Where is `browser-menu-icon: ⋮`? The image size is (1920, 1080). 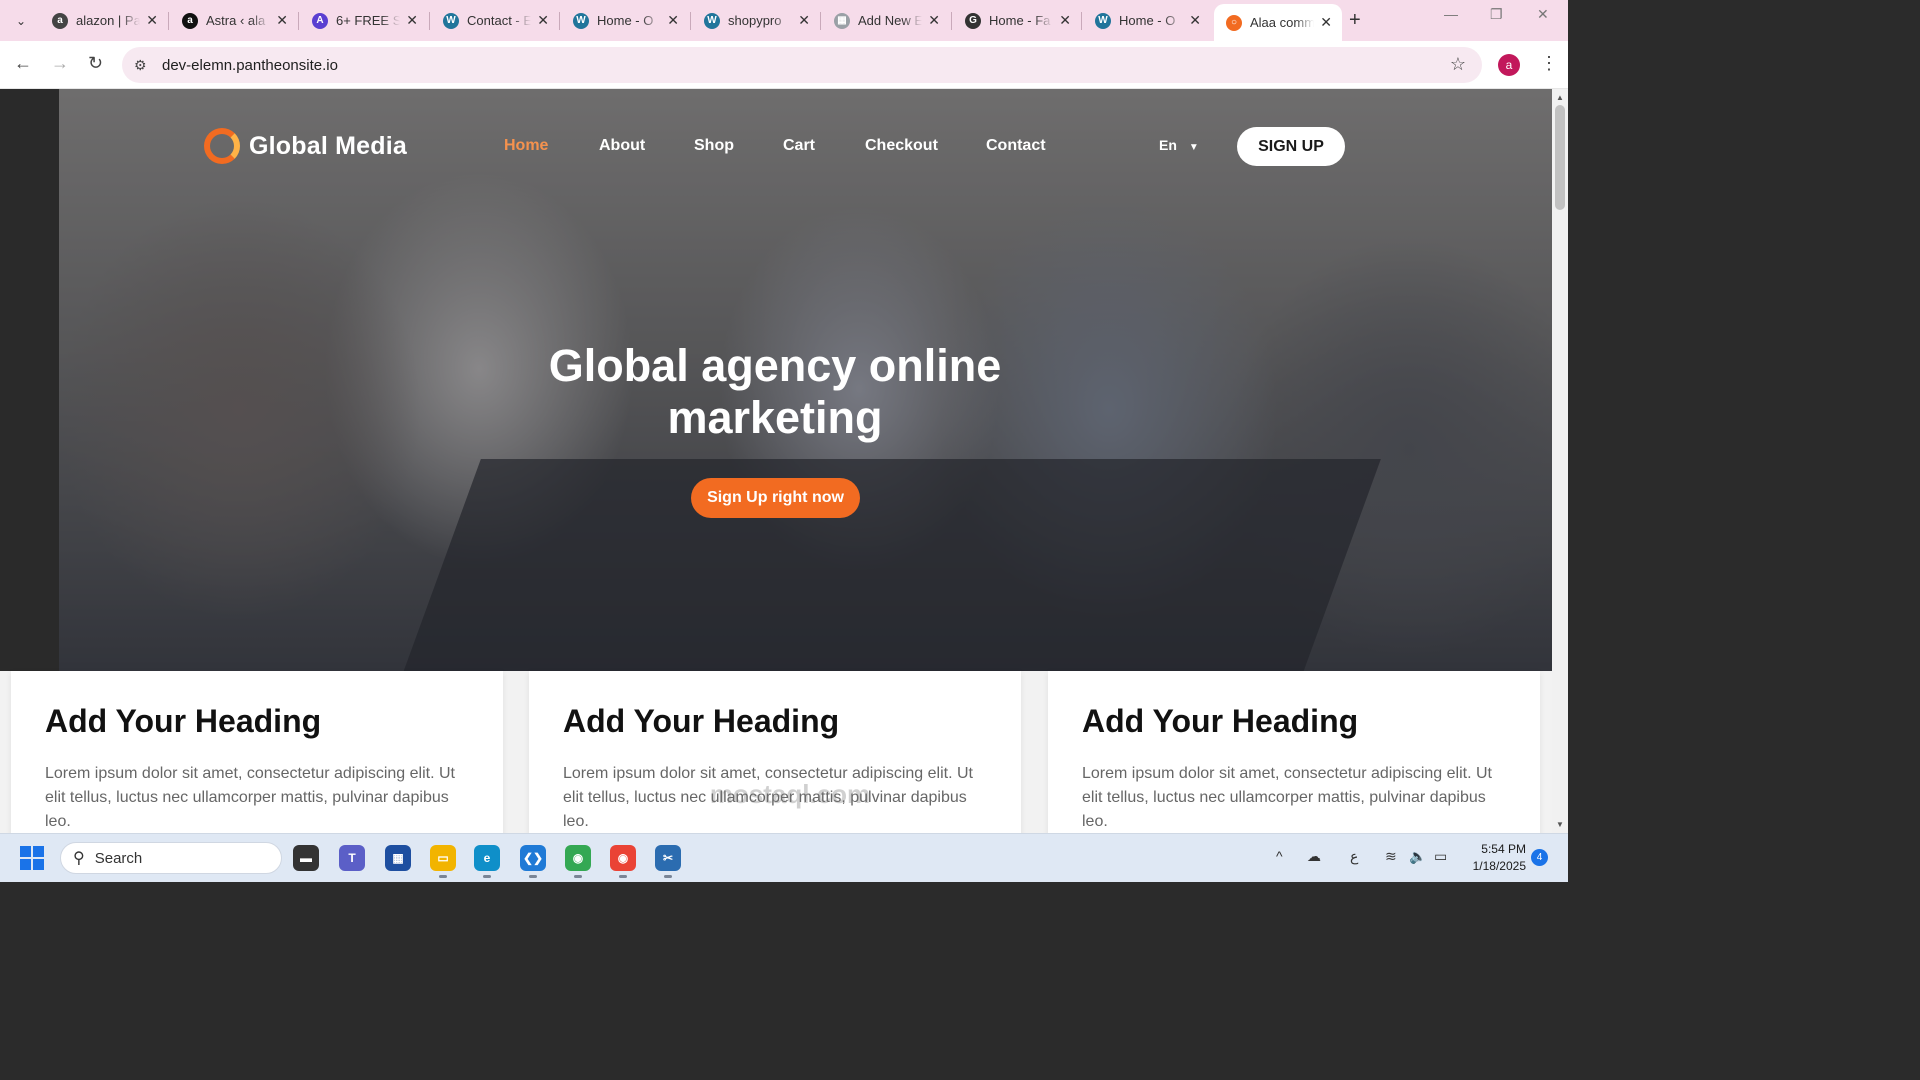
browser-menu-icon: ⋮ is located at coordinates (1549, 63).